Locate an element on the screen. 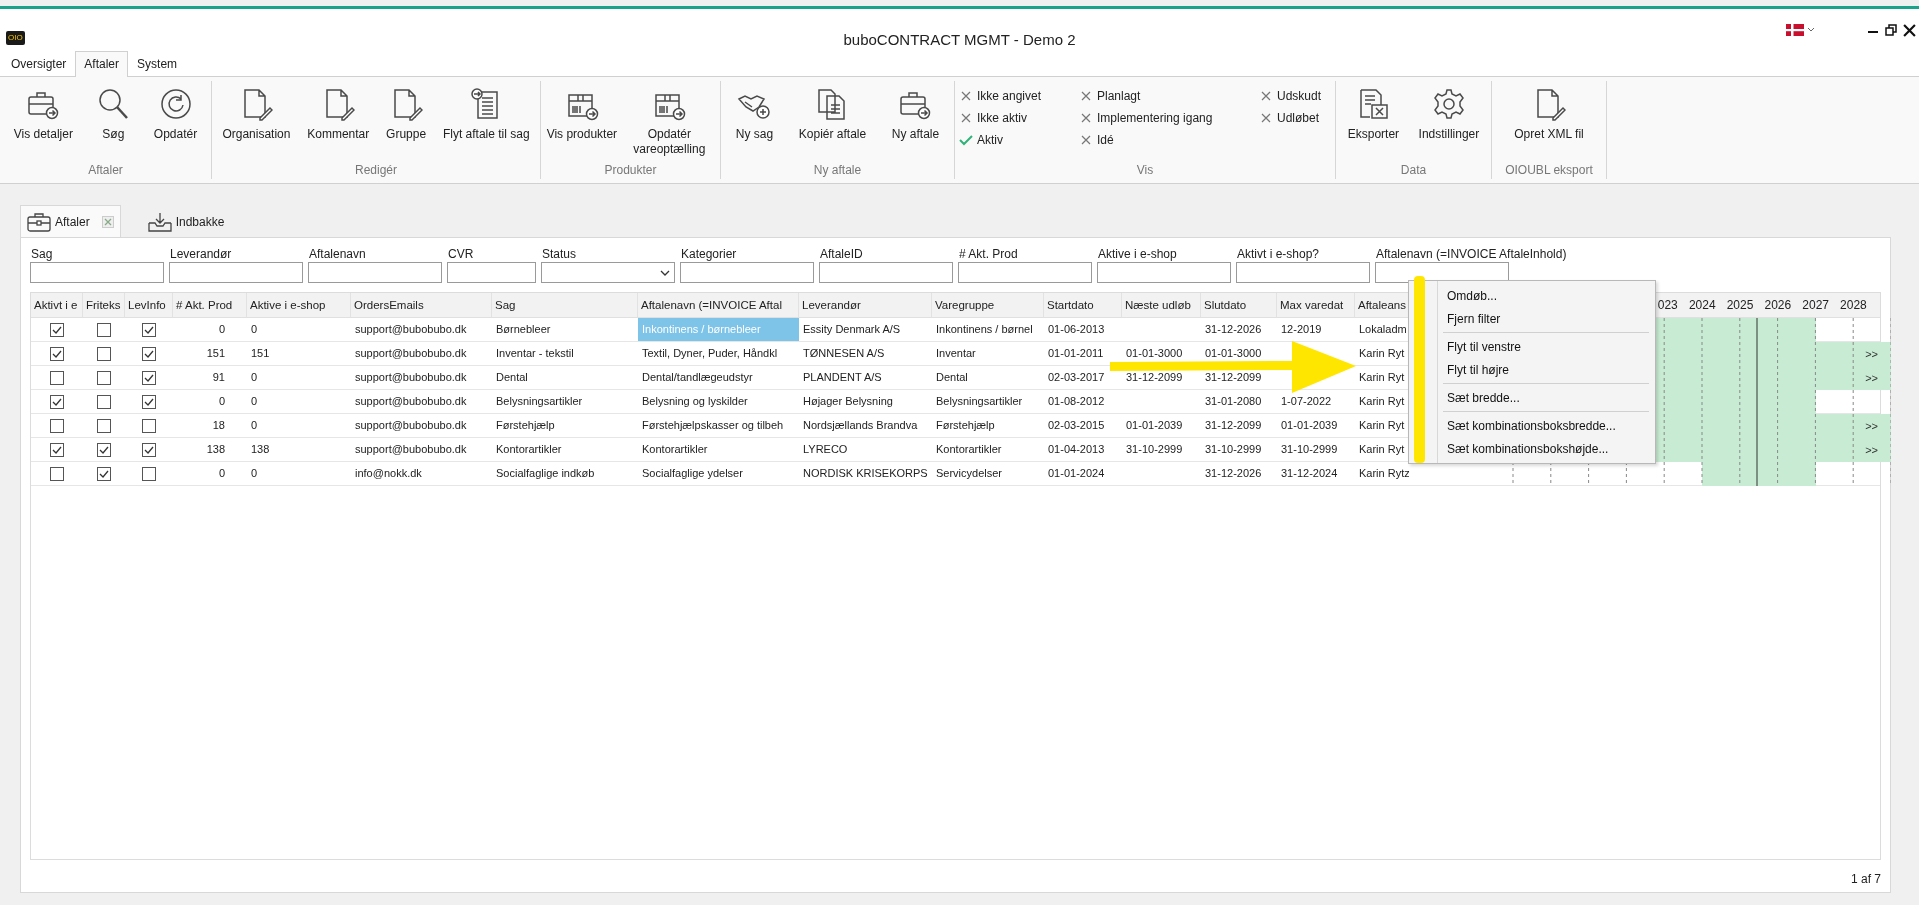 The image size is (1919, 905). column-header: Max varedat is located at coordinates (1316, 305).